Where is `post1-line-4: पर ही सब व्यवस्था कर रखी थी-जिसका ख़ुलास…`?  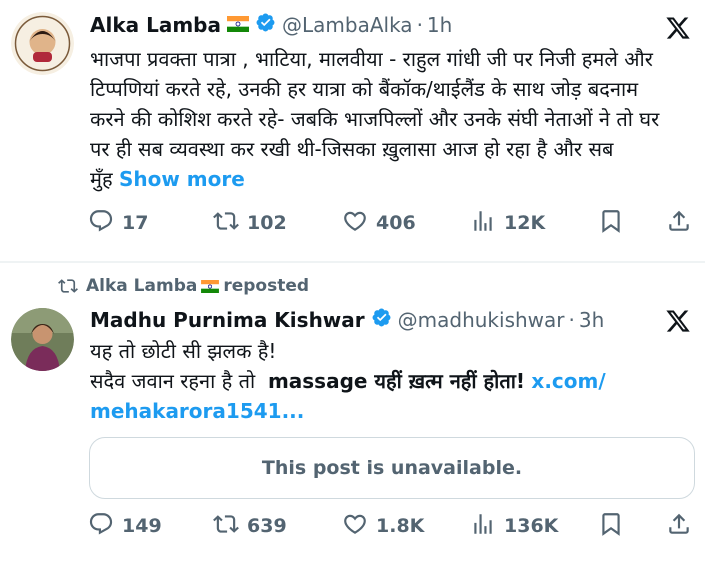
post1-line-4: पर ही सब व्यवस्था कर रखी थी-जिसका ख़ुलास… is located at coordinates (352, 149).